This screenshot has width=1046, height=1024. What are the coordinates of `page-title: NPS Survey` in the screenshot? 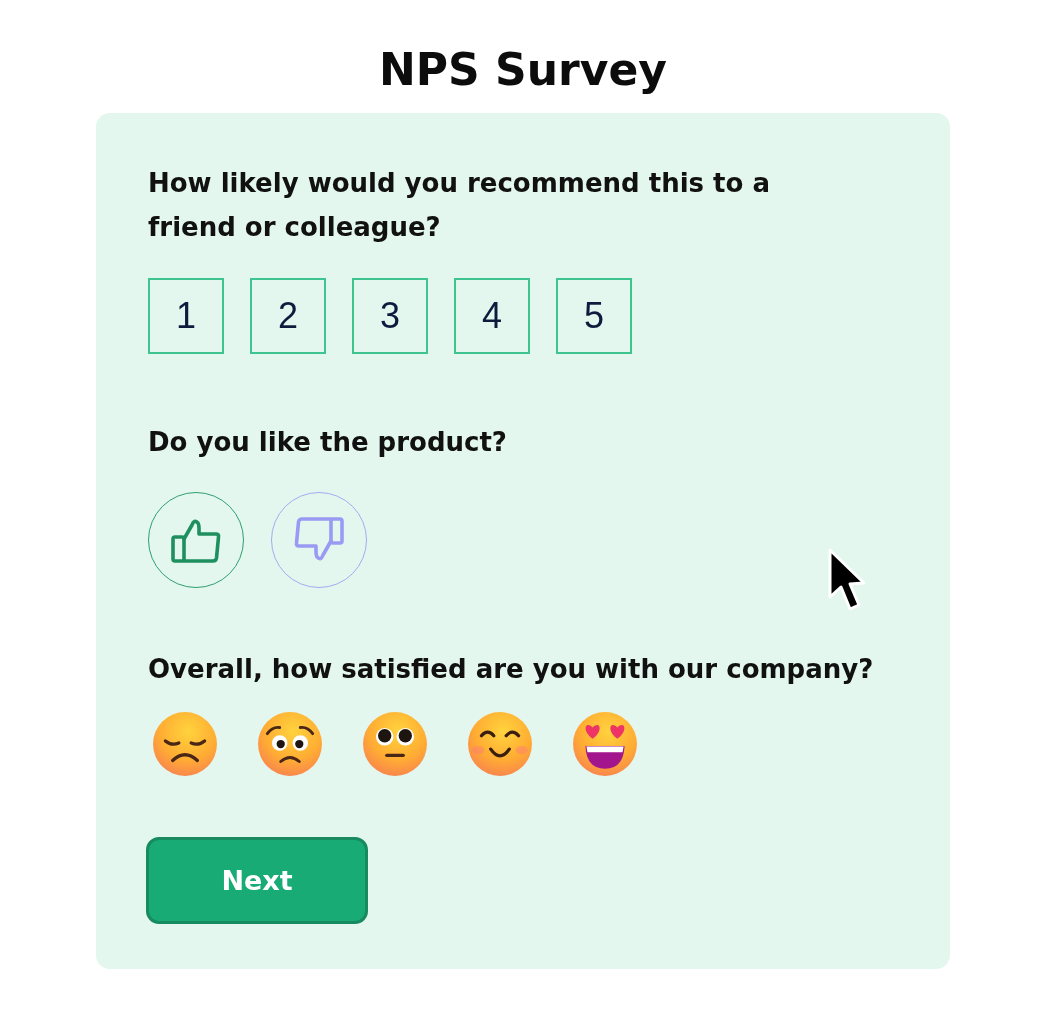 It's located at (523, 70).